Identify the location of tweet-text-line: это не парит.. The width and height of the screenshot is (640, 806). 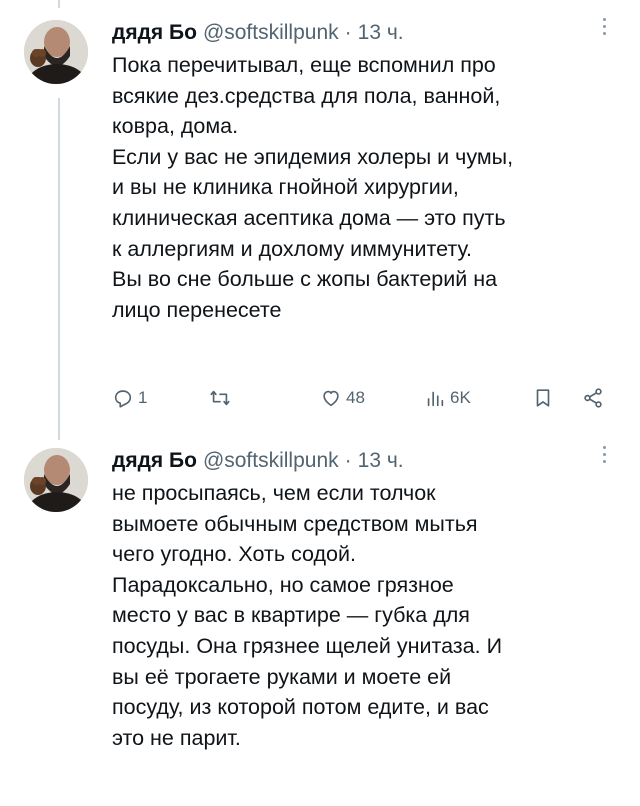
(176, 737).